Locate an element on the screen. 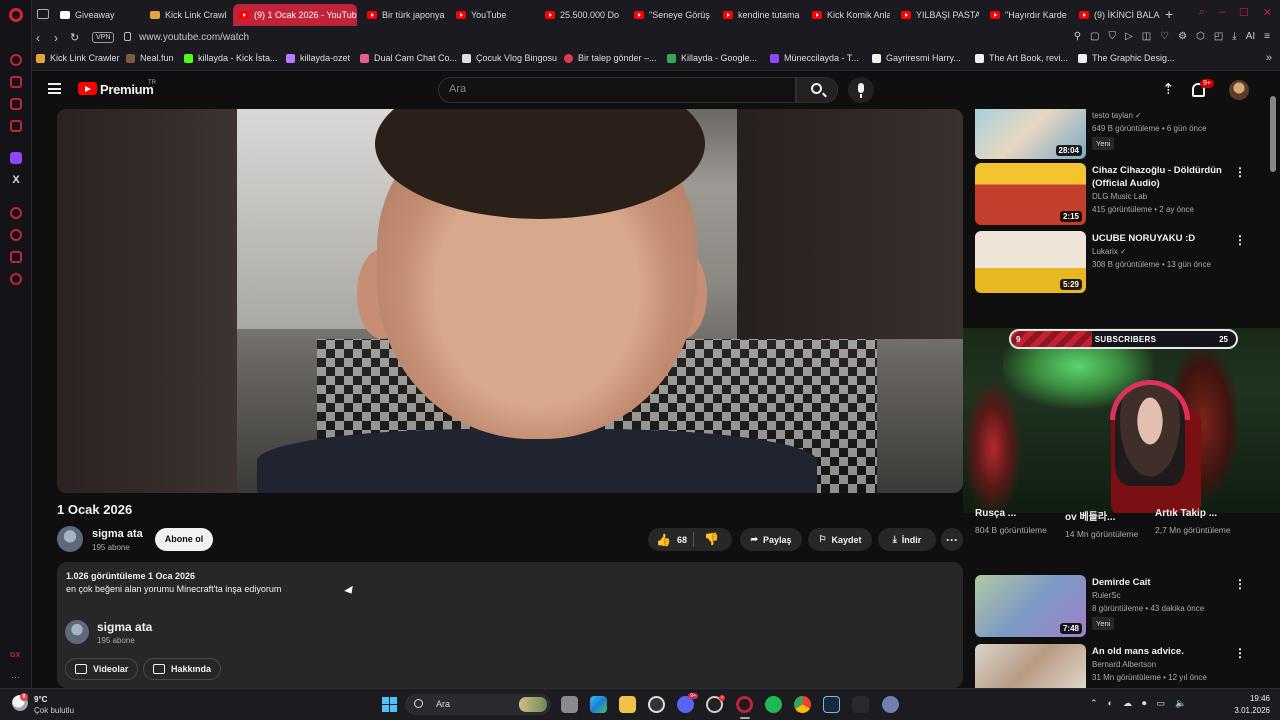  search-button is located at coordinates (817, 90).